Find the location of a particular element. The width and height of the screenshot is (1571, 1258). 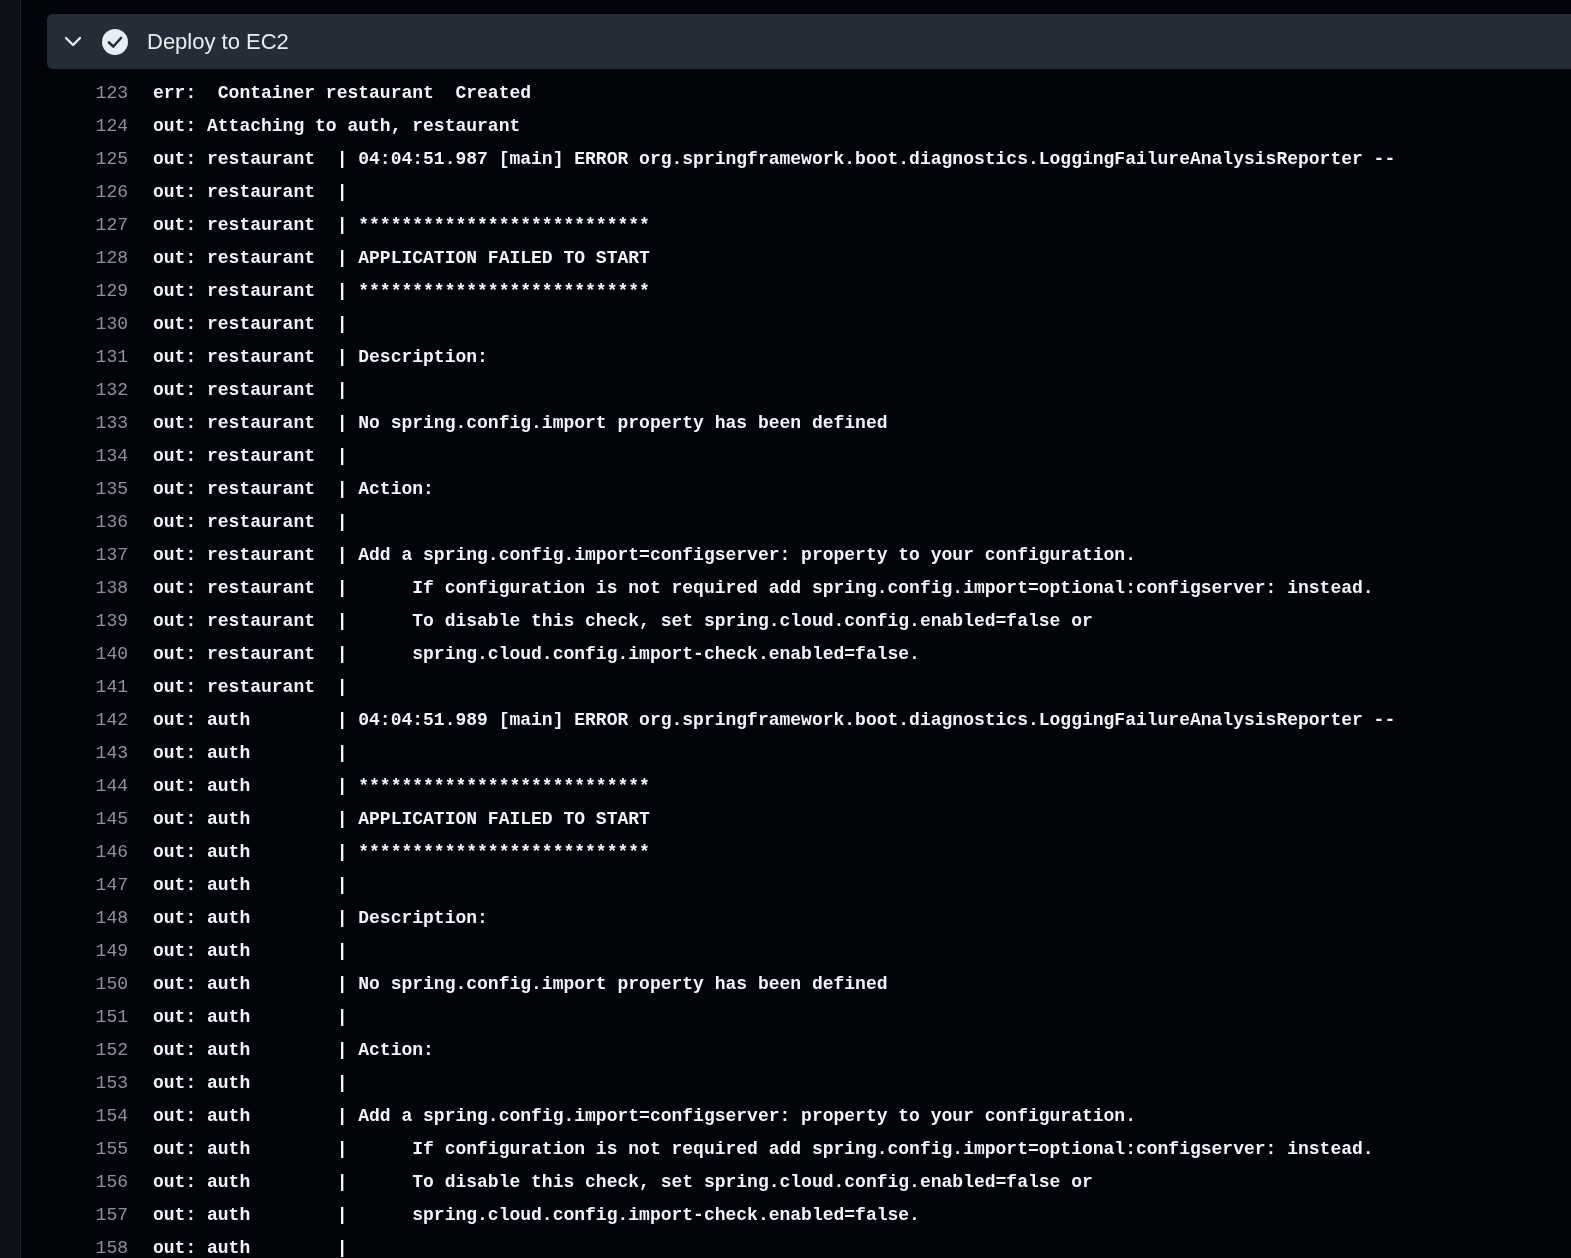

line-number: 131 is located at coordinates (87, 357).